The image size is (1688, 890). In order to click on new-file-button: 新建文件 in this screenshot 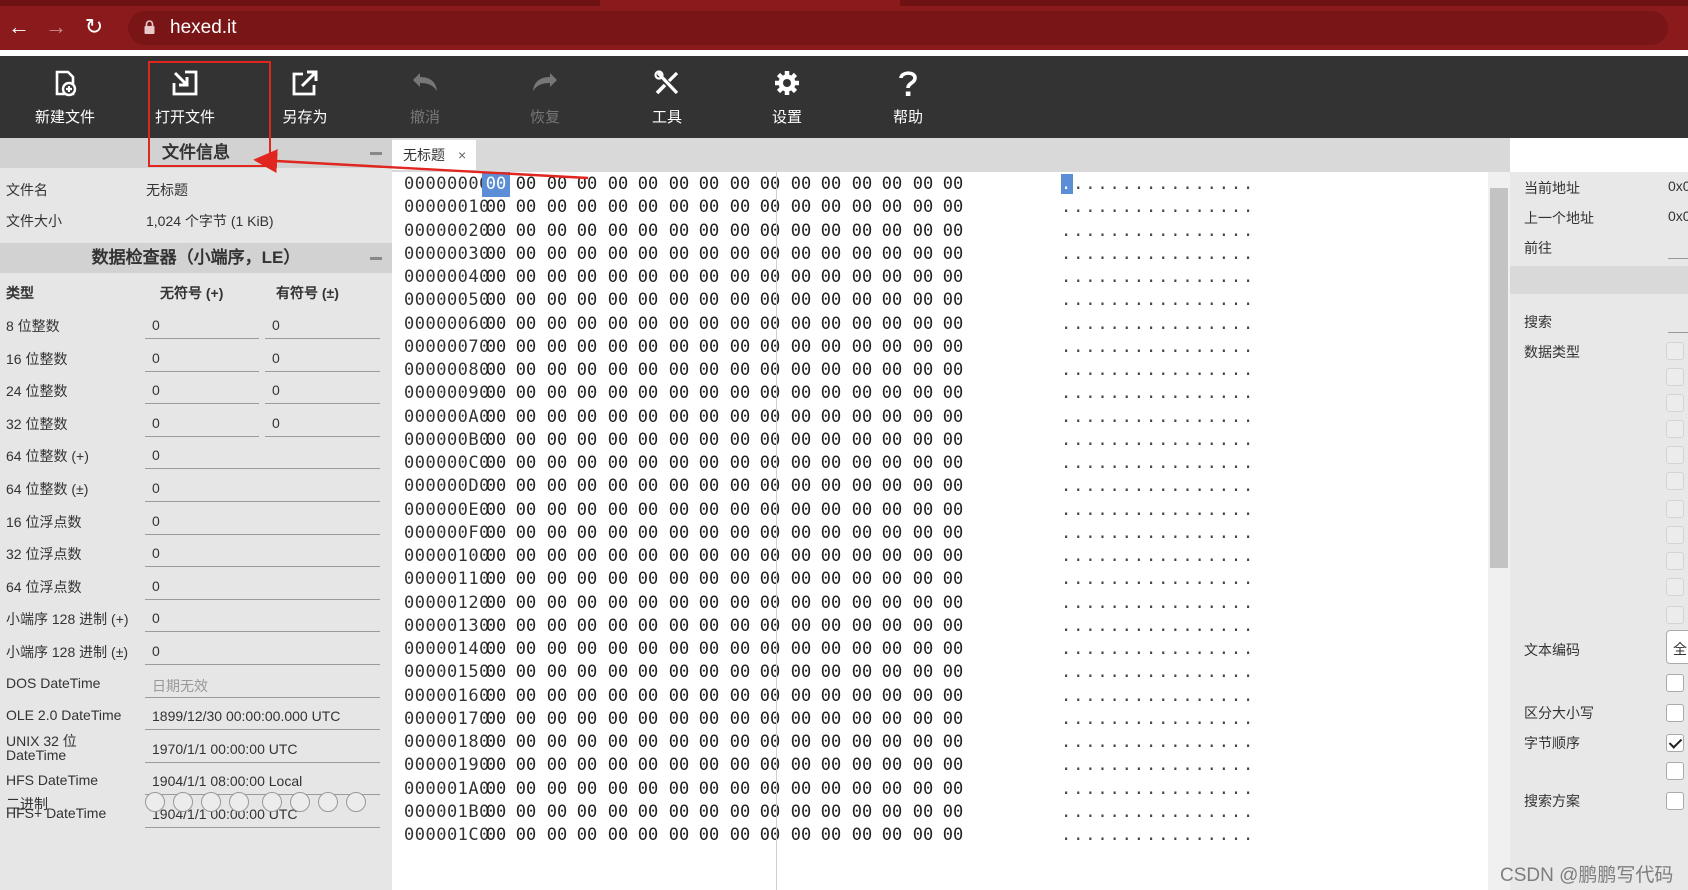, I will do `click(65, 97)`.